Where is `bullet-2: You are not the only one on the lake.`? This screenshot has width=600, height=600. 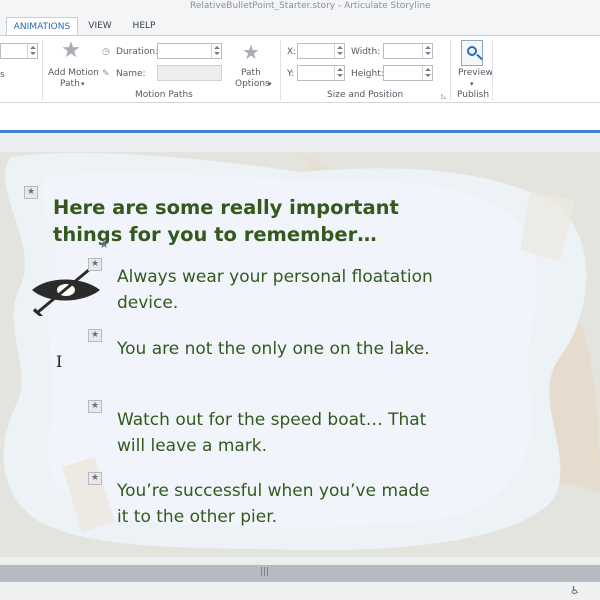
bullet-2: You are not the only one on the lake. is located at coordinates (277, 349).